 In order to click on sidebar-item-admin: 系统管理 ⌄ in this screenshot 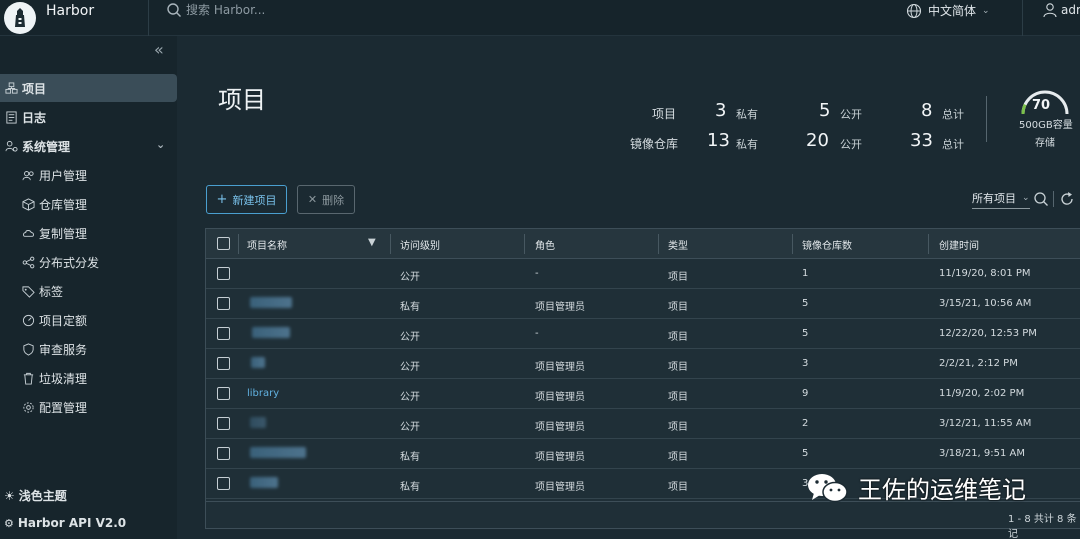, I will do `click(88, 146)`.